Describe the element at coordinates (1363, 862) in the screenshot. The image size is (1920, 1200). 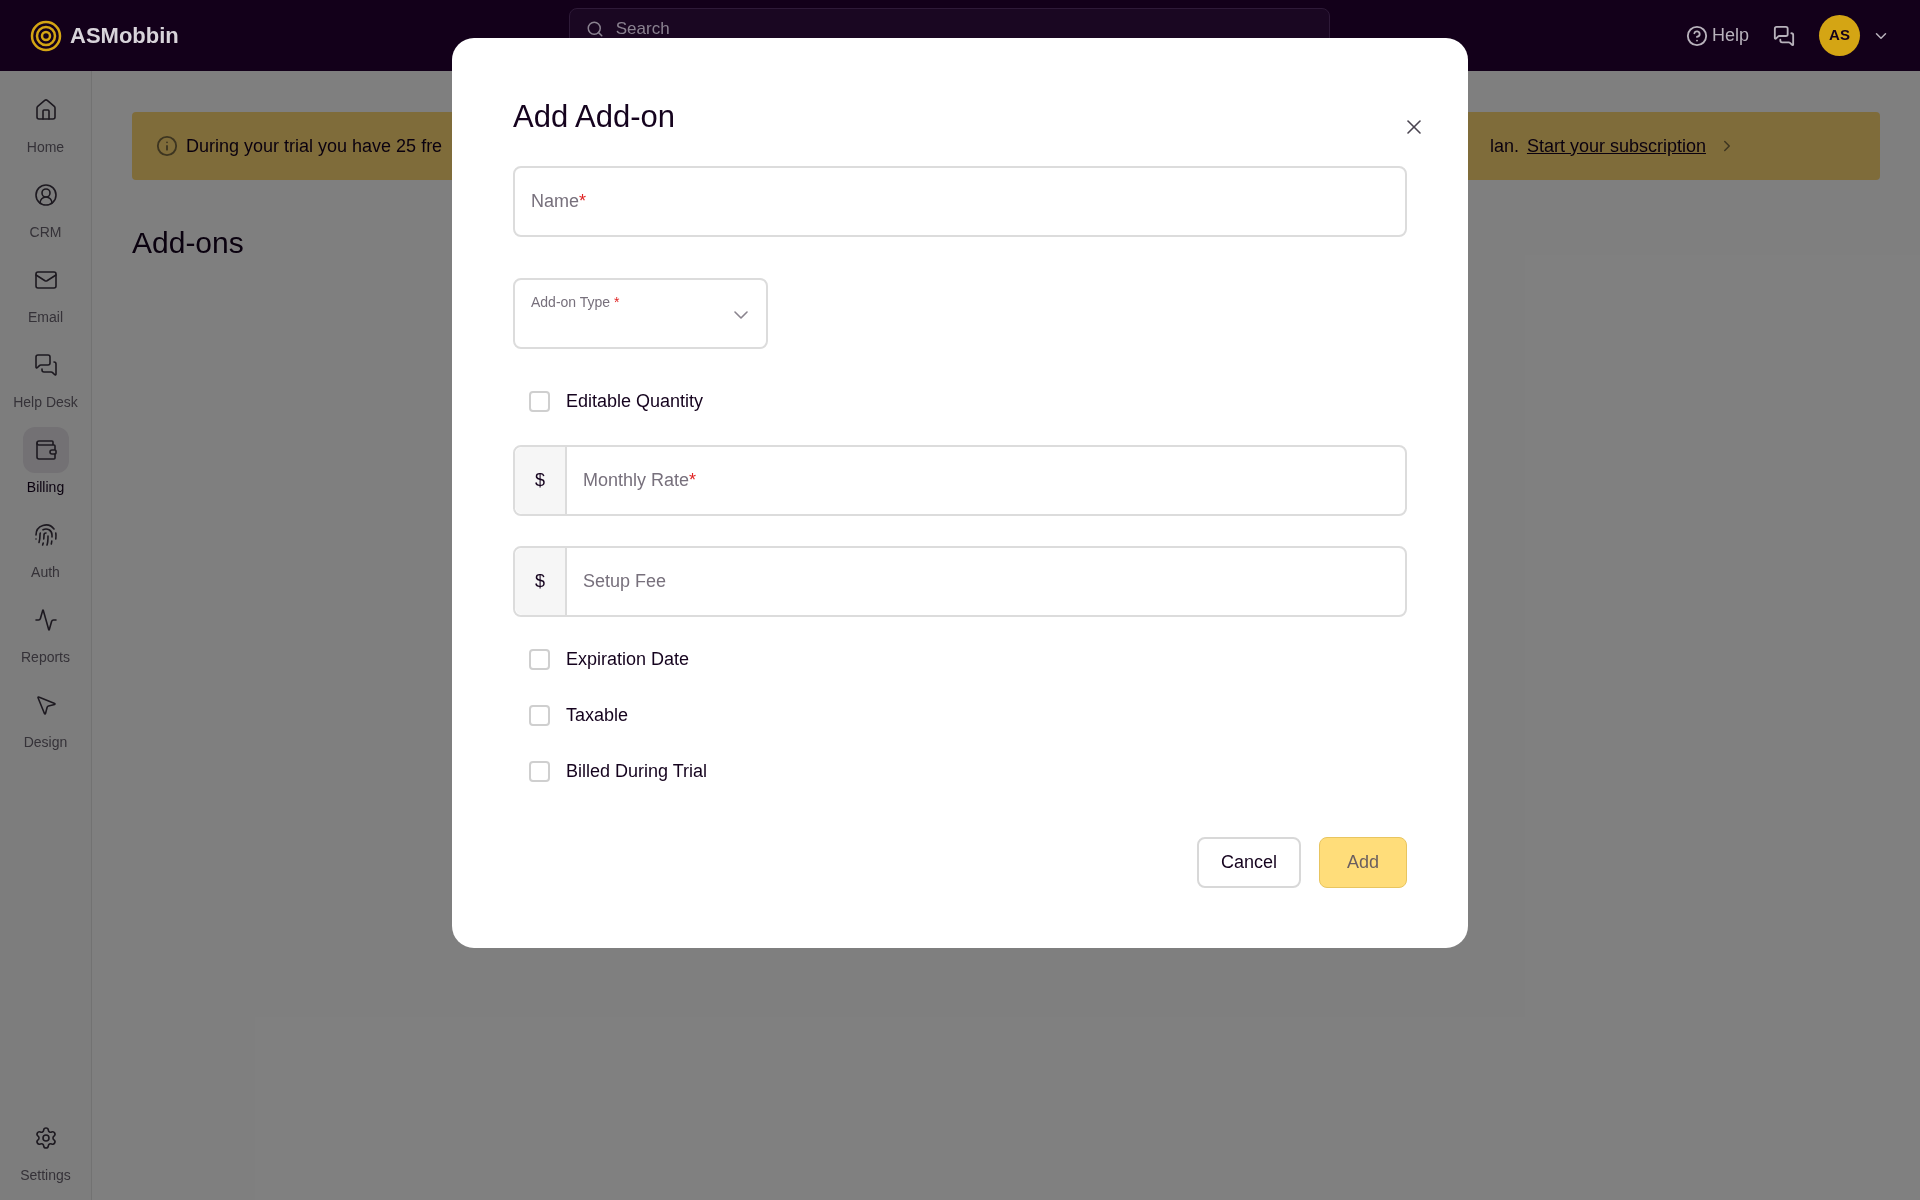
I see `add-button: Add` at that location.